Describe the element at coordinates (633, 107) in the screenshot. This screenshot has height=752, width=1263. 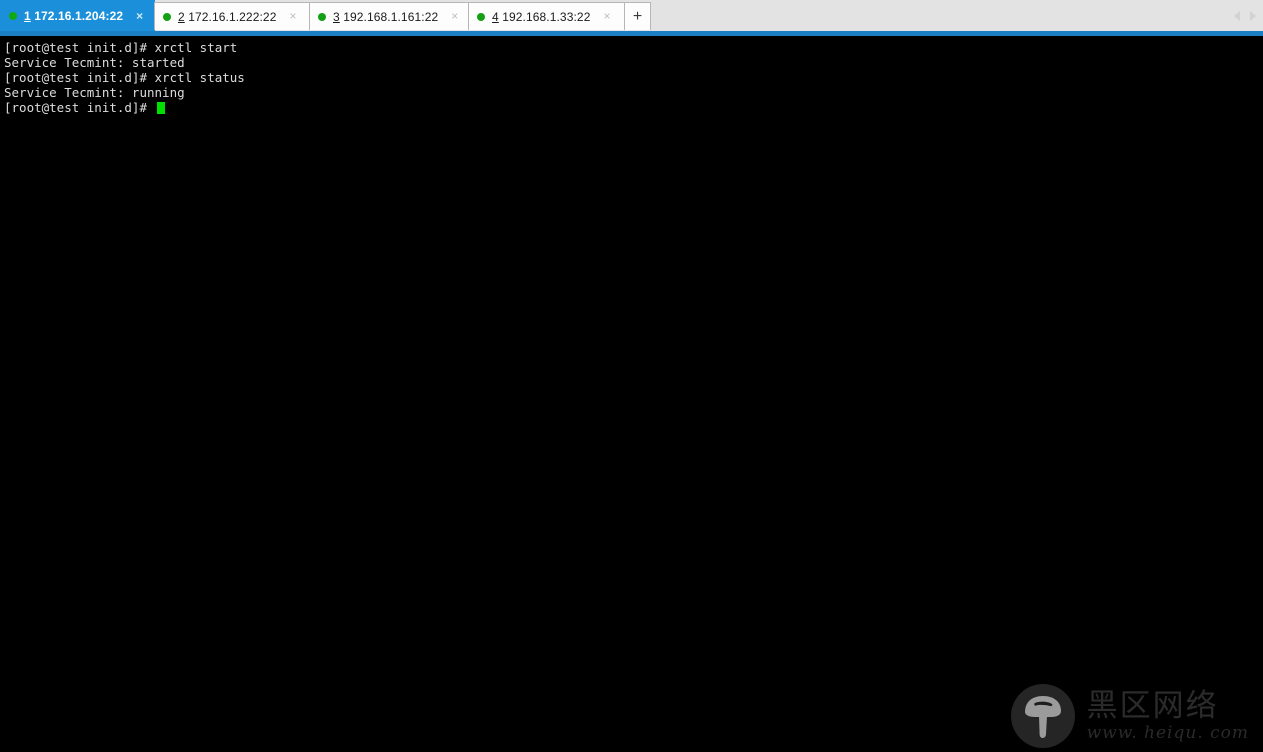
I see `terminal-prompt-line: [root@test init.d]#` at that location.